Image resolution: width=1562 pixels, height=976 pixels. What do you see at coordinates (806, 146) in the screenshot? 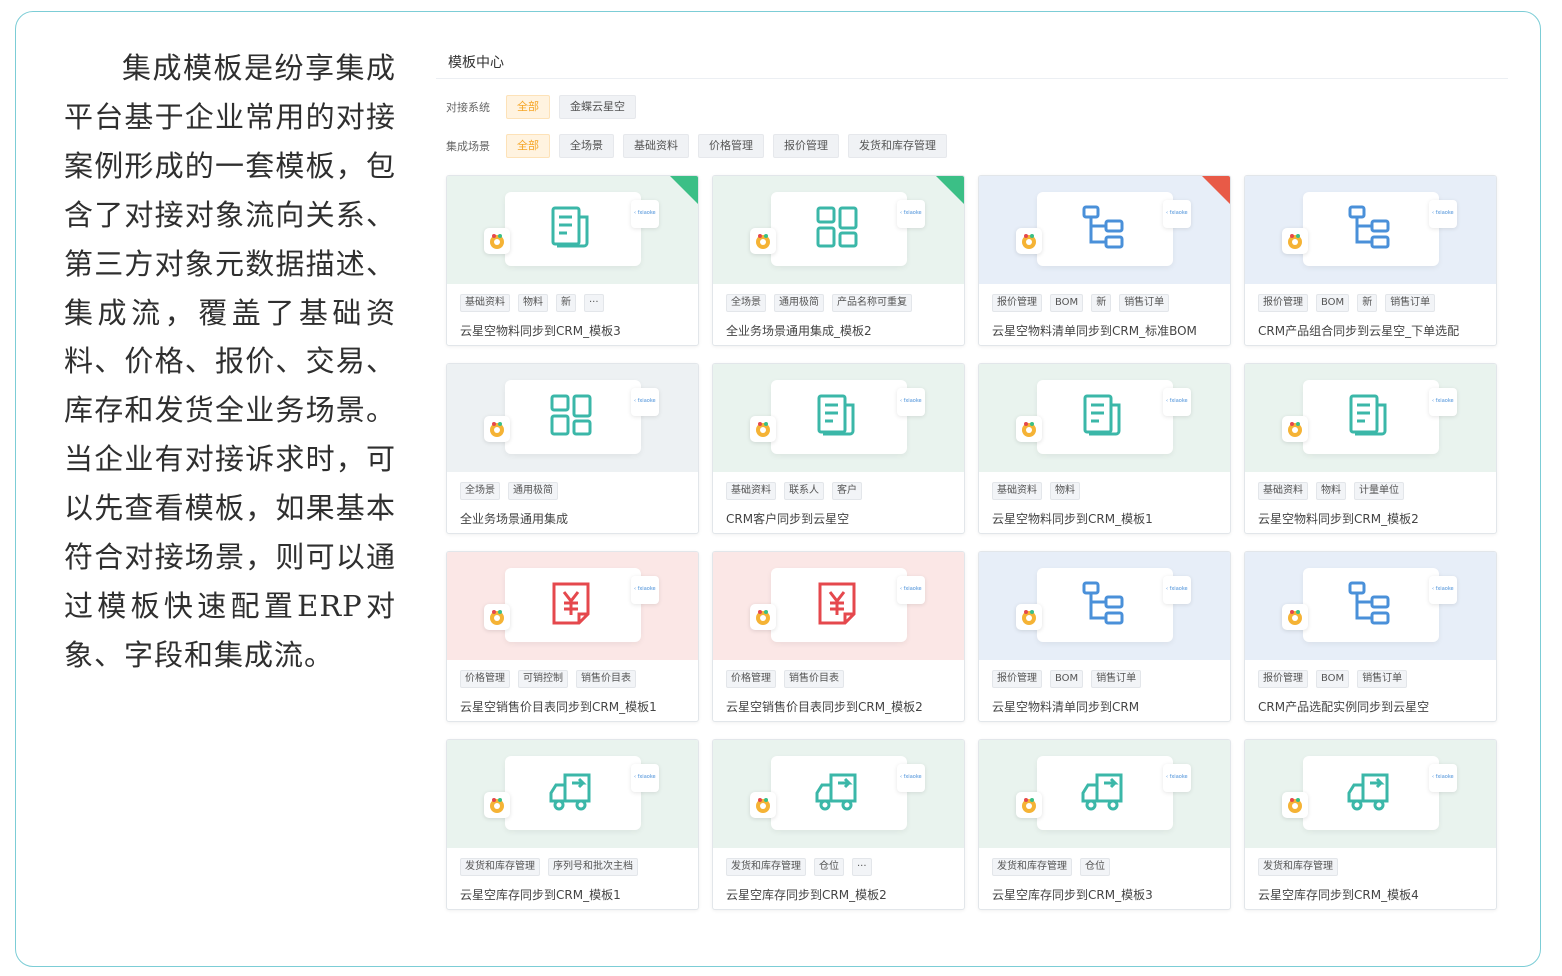
I see `scene-chip-quote: 报价管理` at bounding box center [806, 146].